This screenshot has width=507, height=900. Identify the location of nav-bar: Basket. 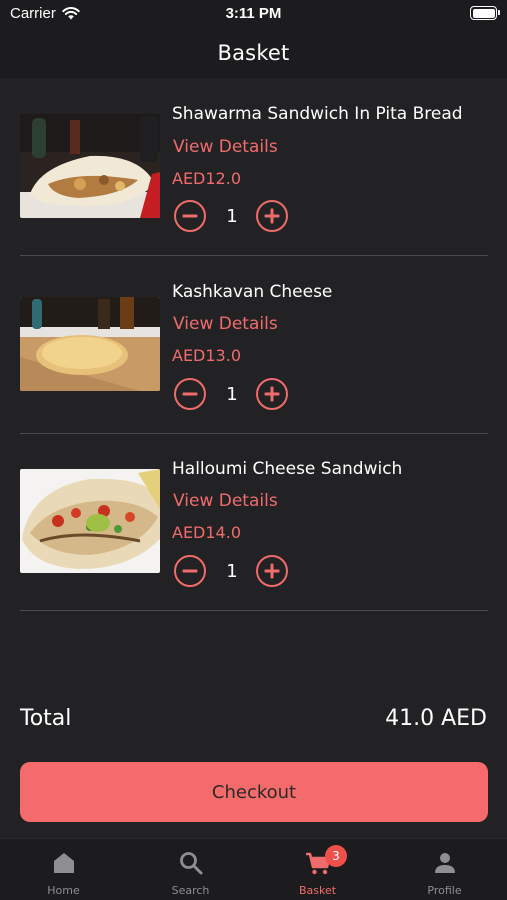
(253, 53).